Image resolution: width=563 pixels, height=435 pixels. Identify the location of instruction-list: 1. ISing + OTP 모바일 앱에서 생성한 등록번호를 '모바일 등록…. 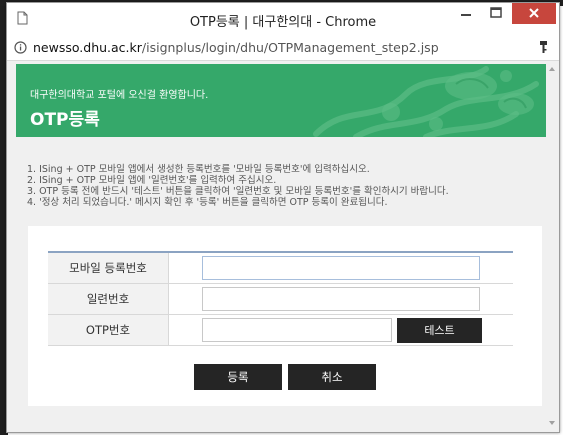
(287, 186).